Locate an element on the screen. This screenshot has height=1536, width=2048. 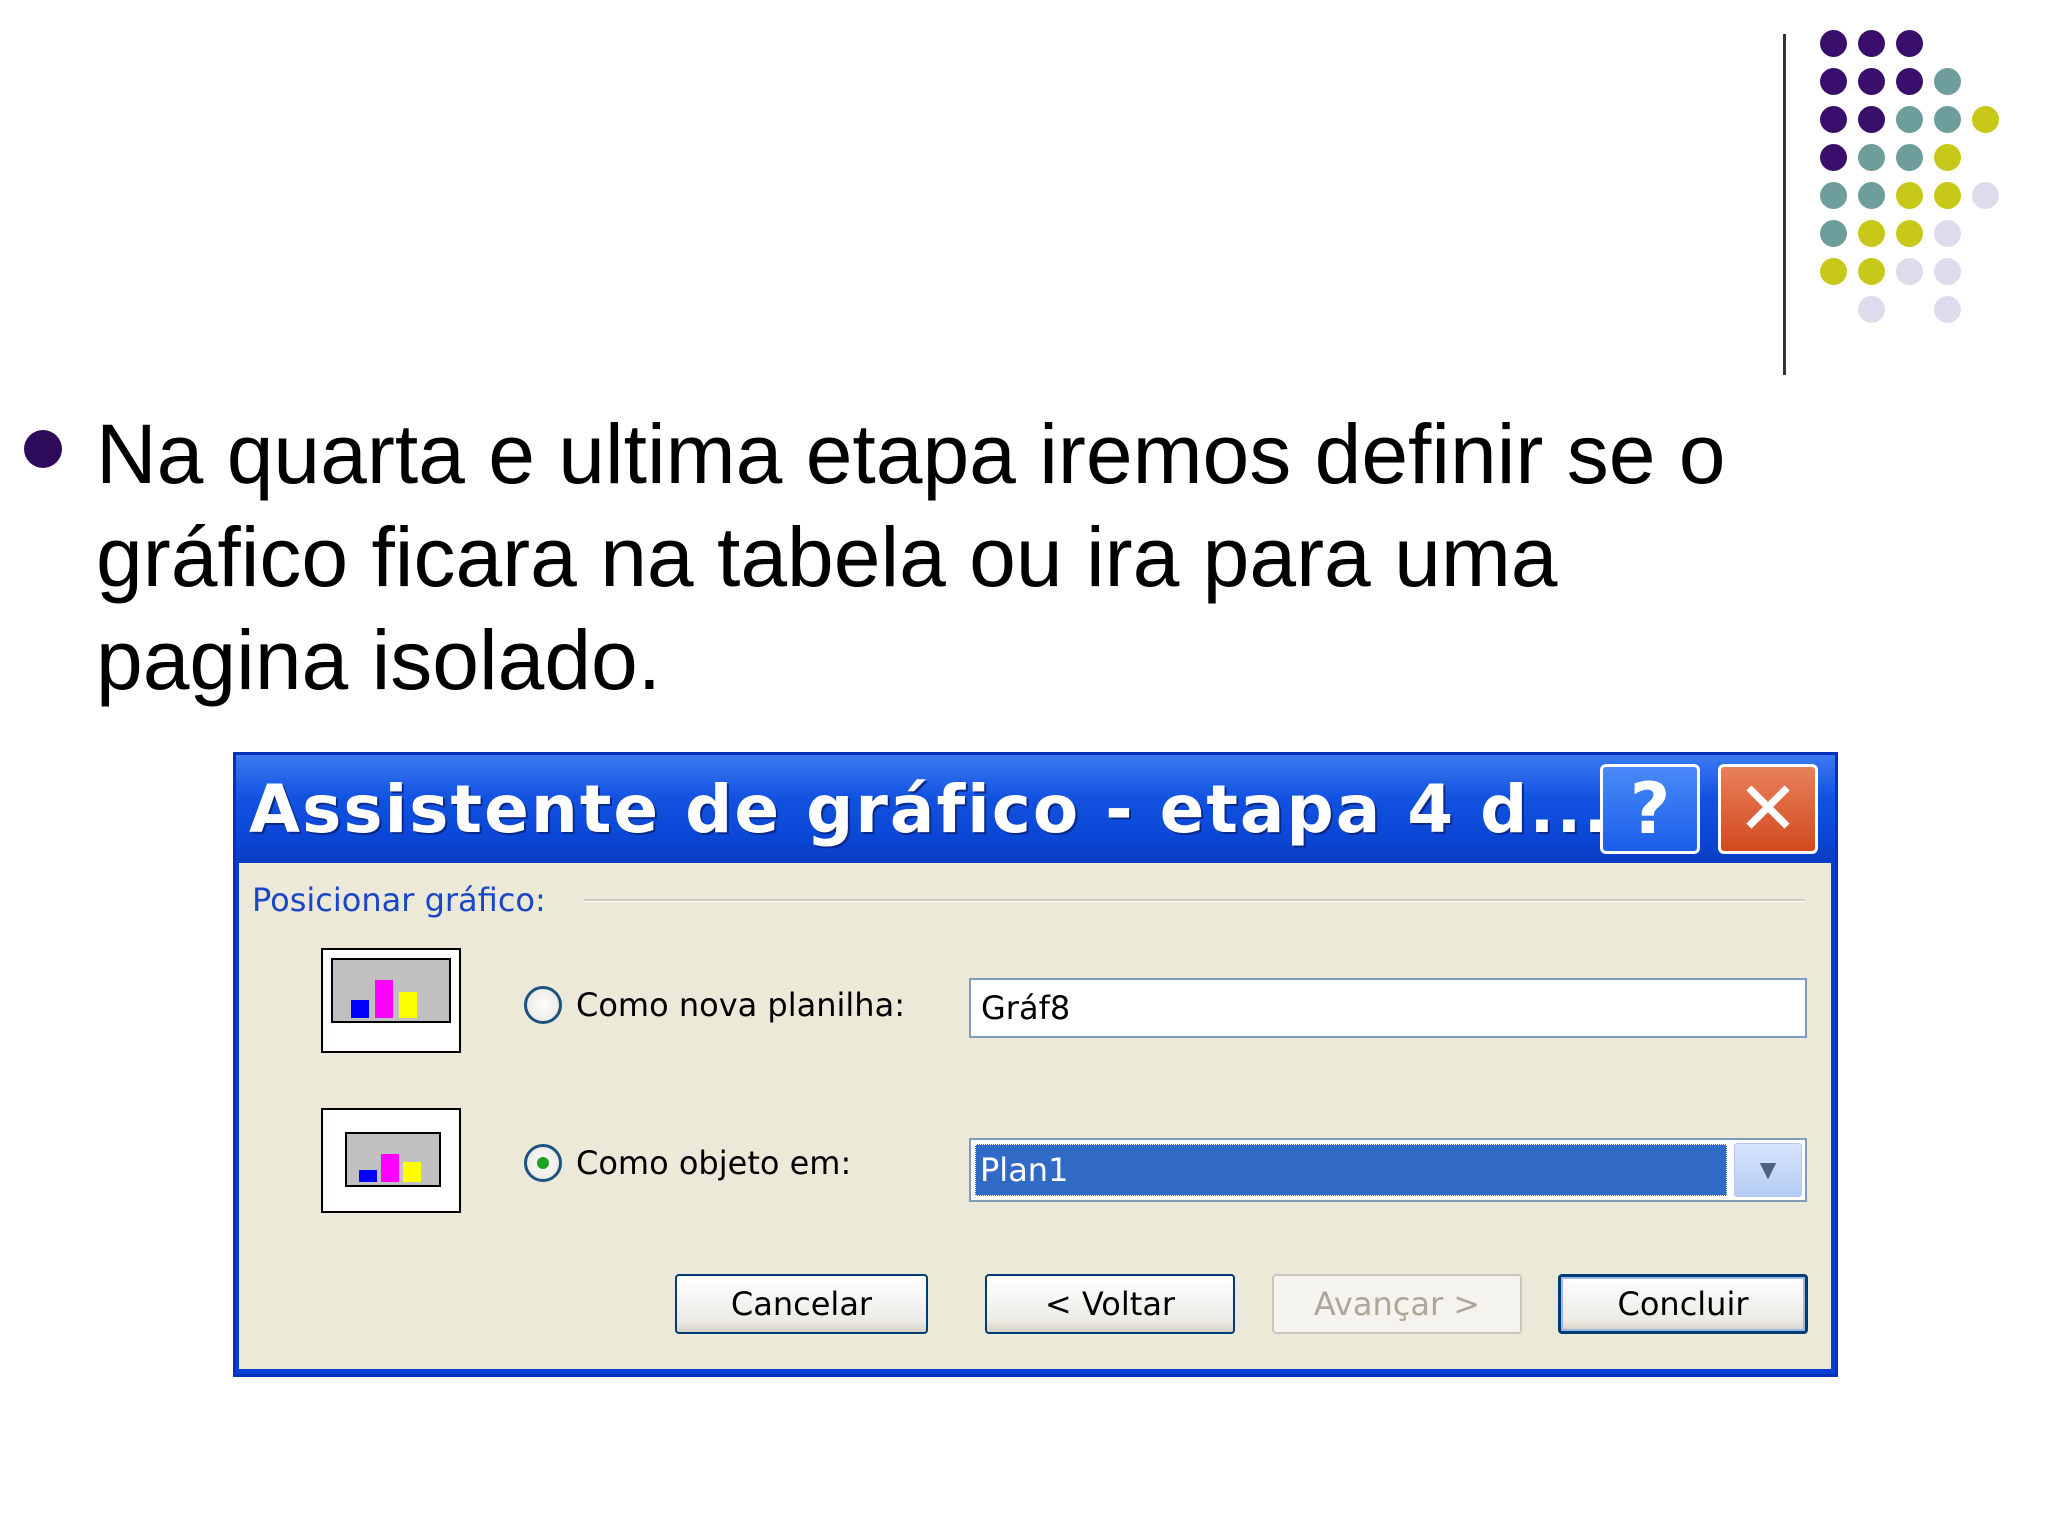
option-new-sheet: Como nova planilha: is located at coordinates (714, 1005).